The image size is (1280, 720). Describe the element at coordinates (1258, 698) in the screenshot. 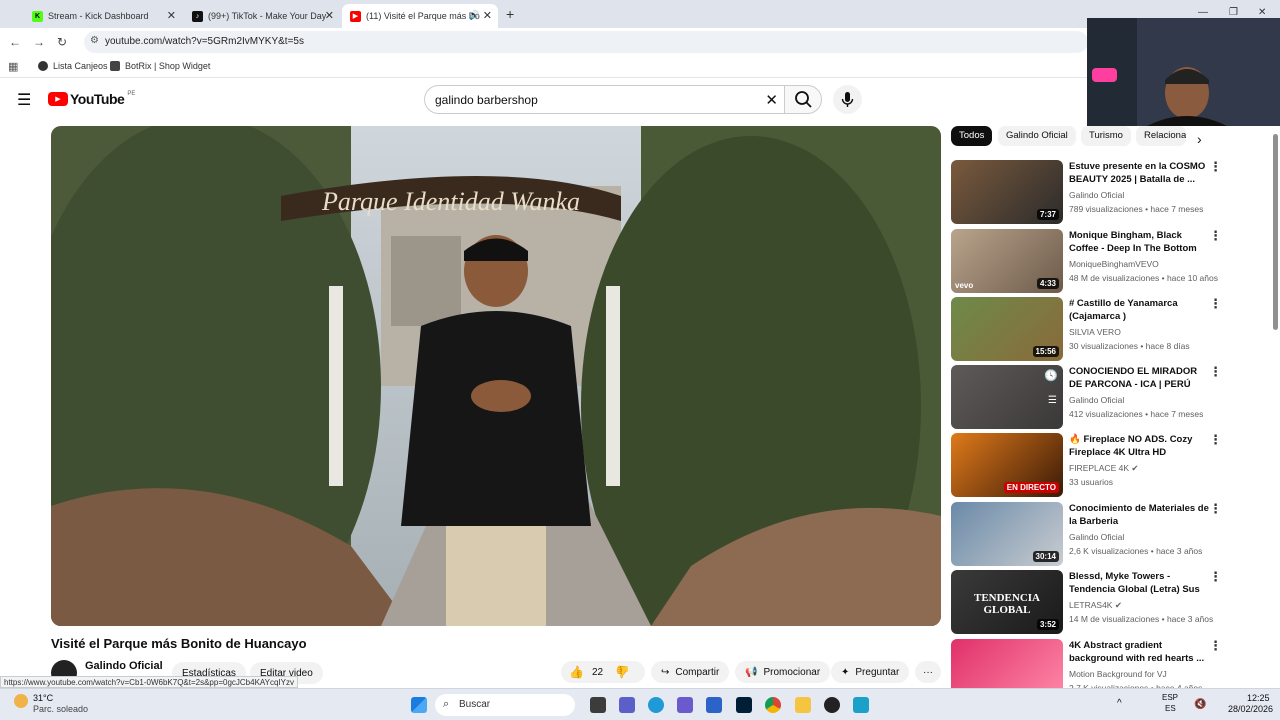

I see `clock-time: 12:25` at that location.